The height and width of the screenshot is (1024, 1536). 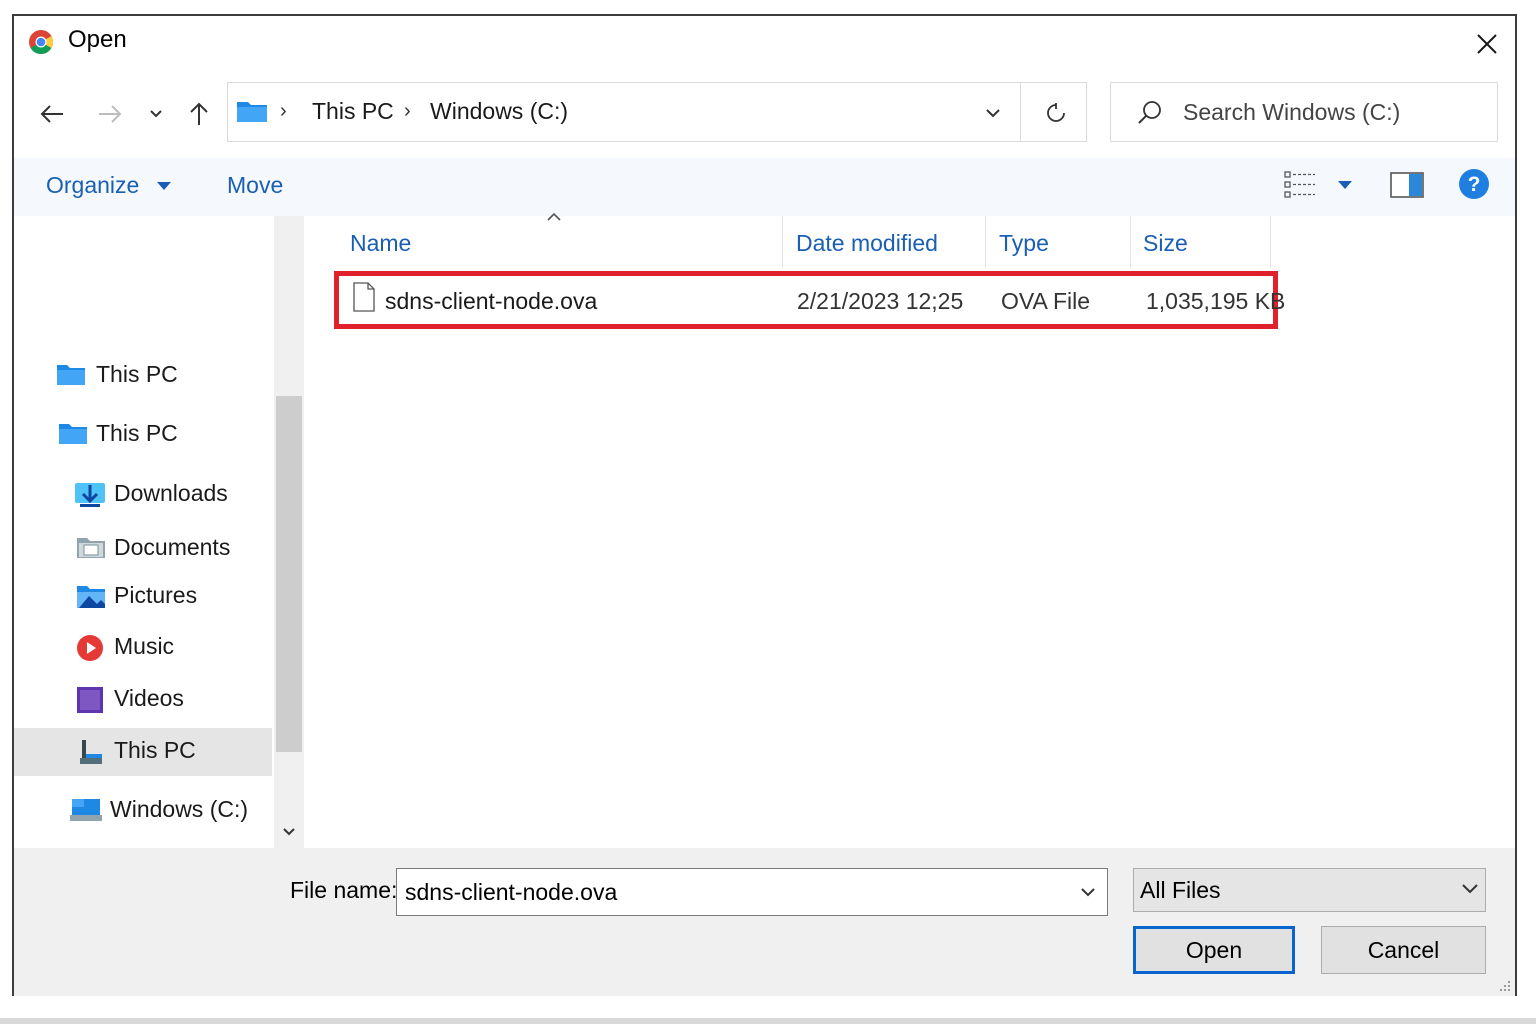 What do you see at coordinates (1407, 185) in the screenshot?
I see `preview-pane-button` at bounding box center [1407, 185].